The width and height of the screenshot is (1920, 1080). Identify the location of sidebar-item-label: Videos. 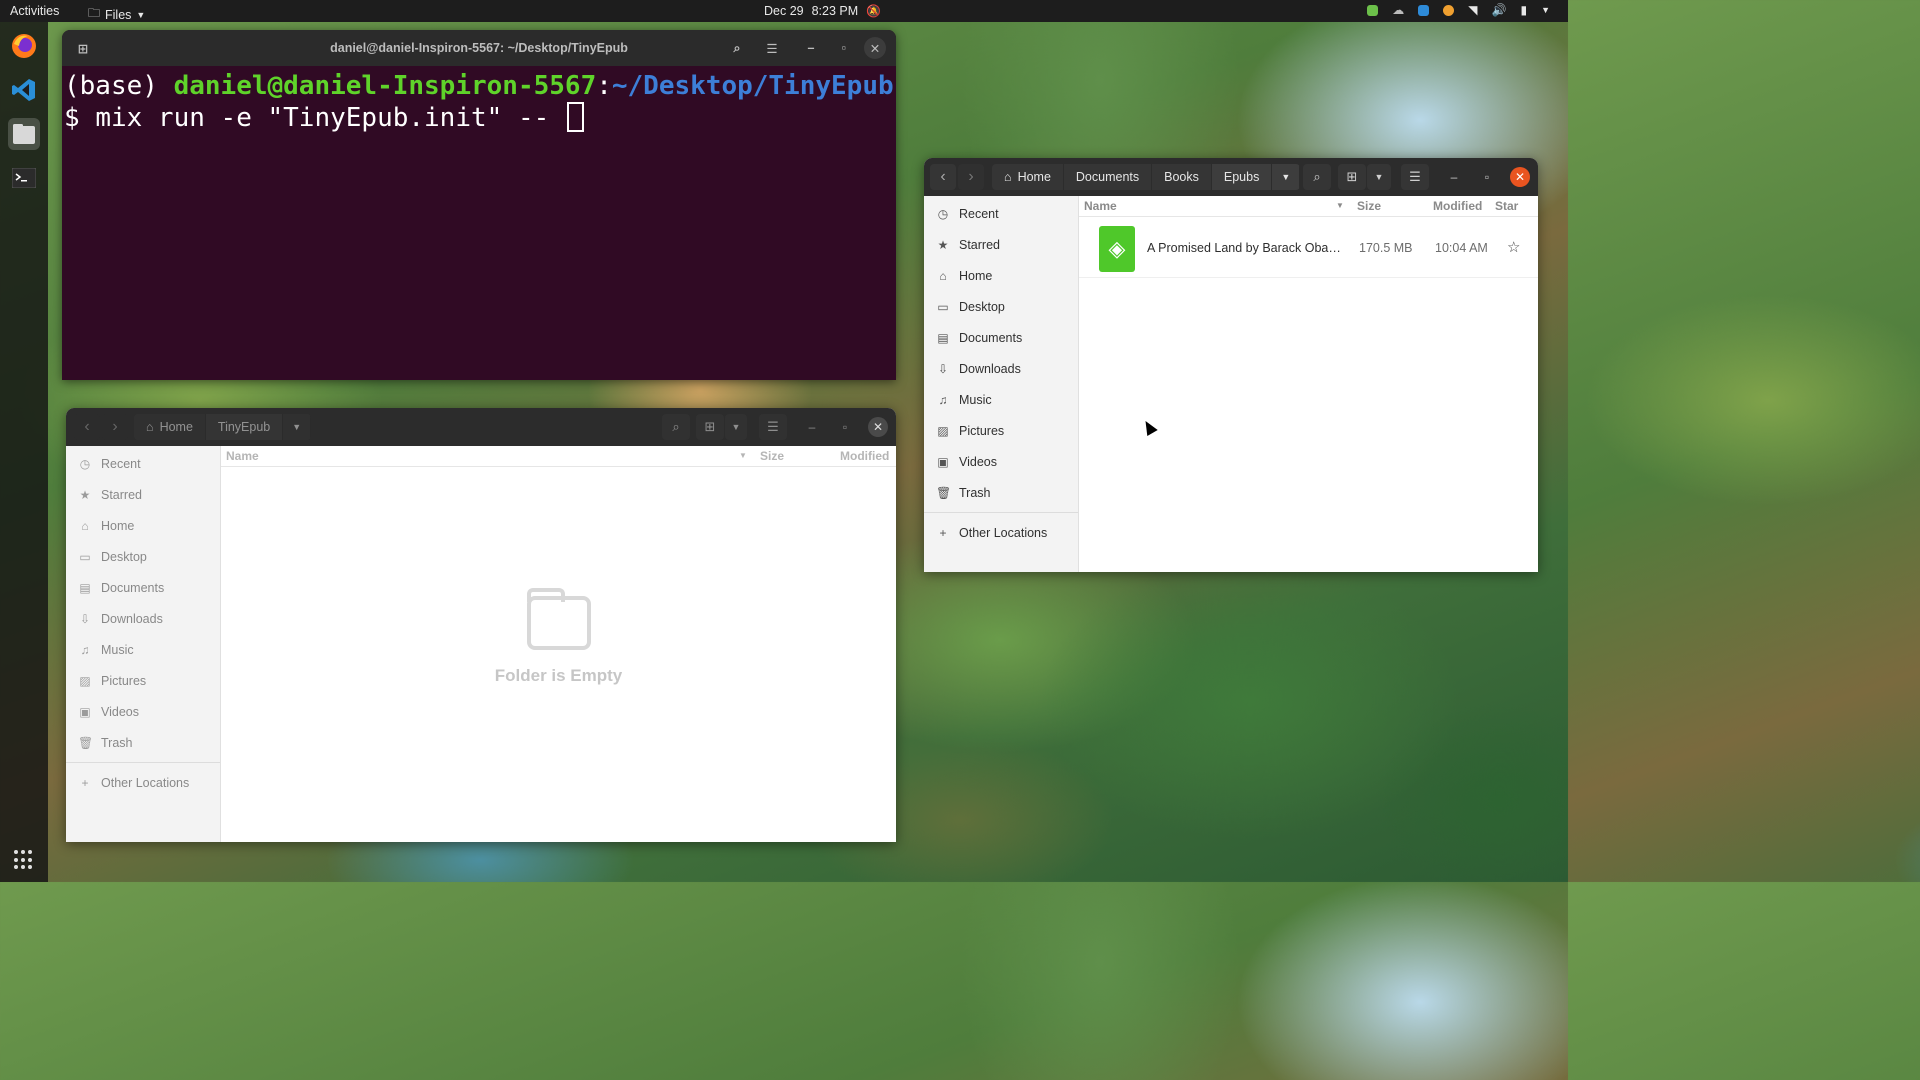
(120, 711).